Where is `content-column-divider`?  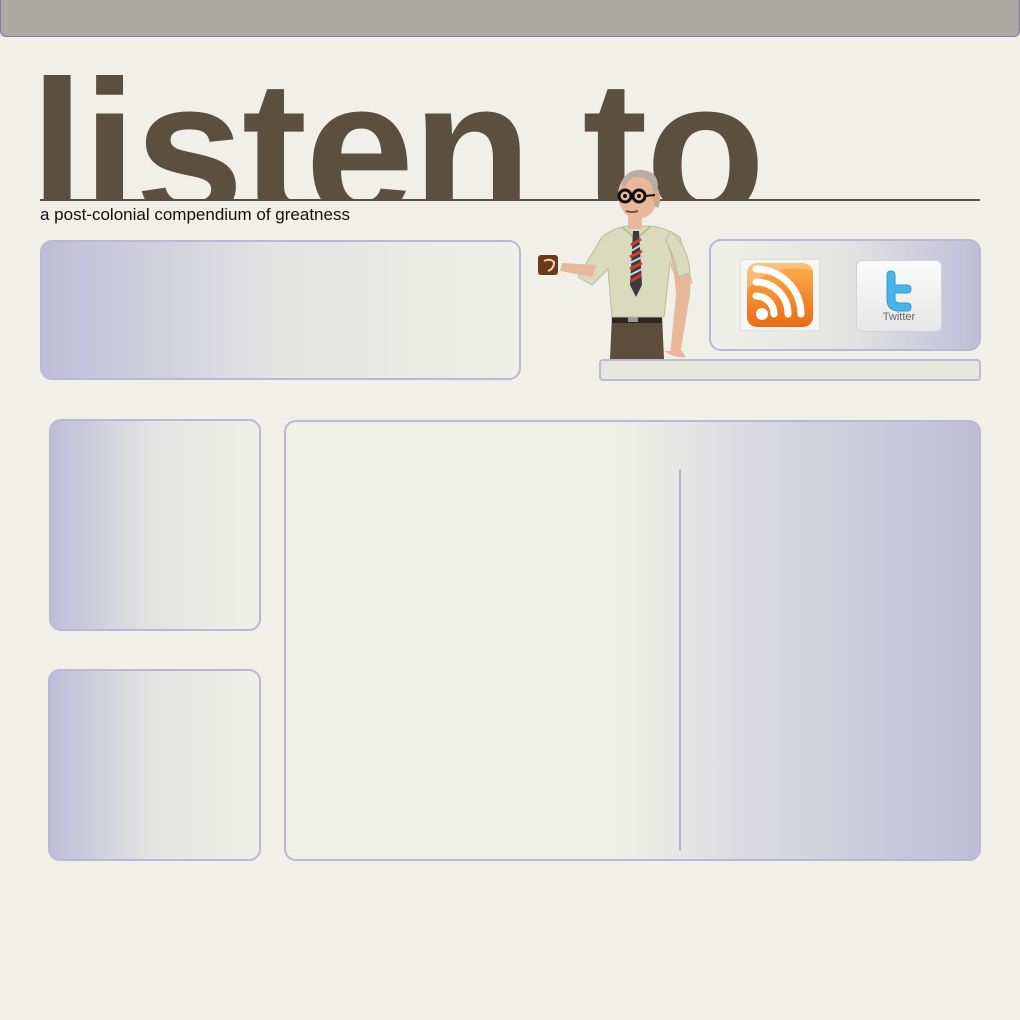 content-column-divider is located at coordinates (680, 660).